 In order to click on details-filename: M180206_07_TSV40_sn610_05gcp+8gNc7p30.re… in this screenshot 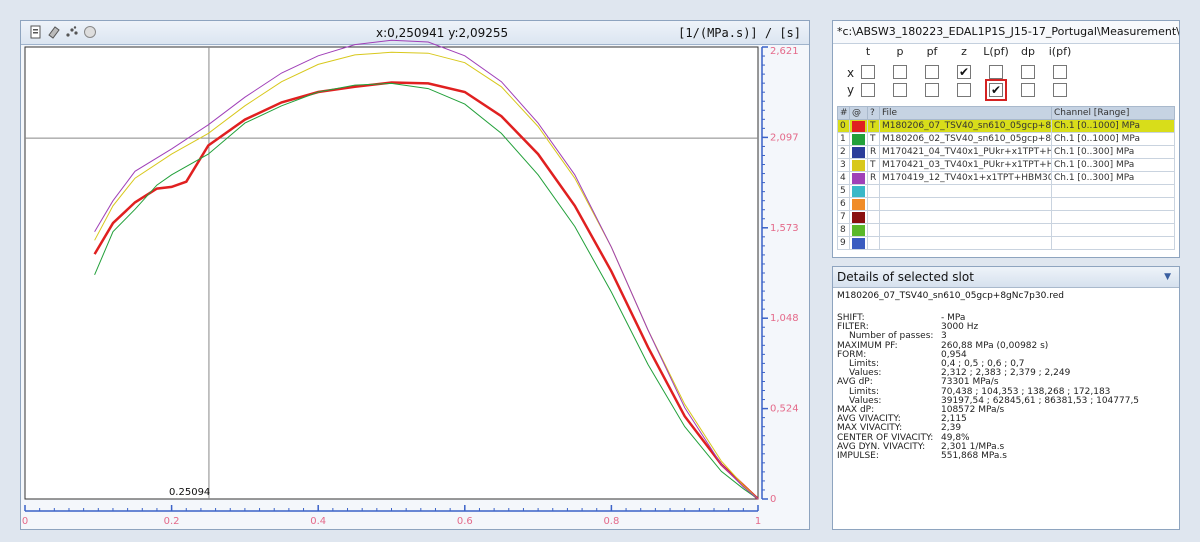, I will do `click(950, 296)`.